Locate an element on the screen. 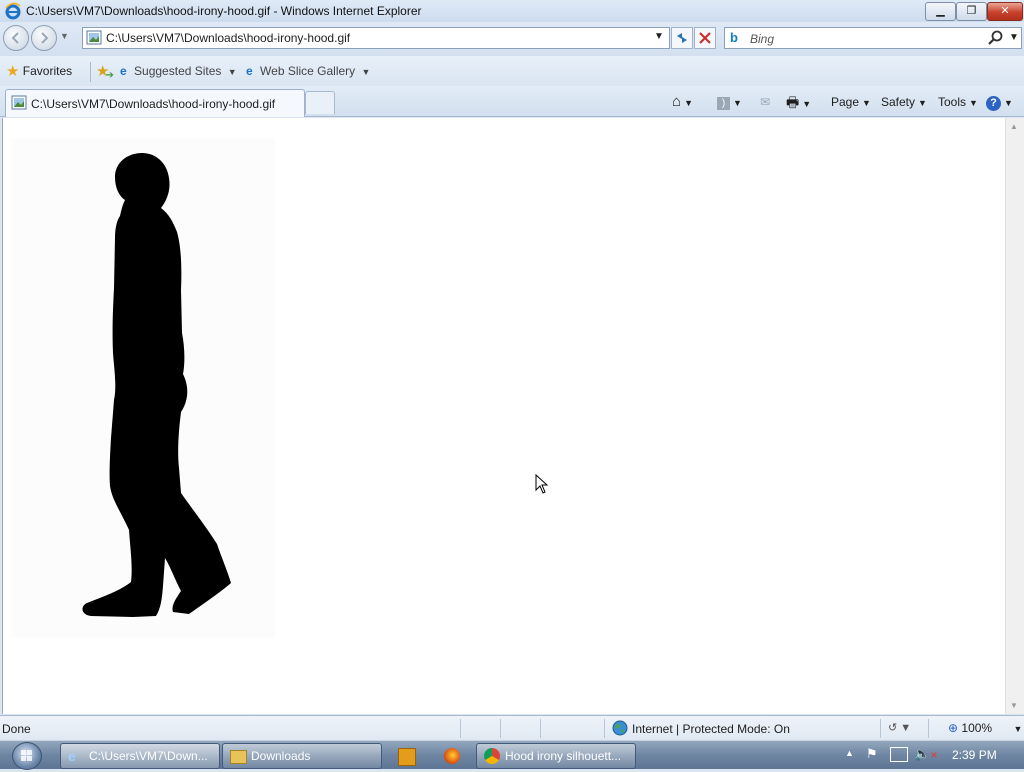 This screenshot has width=1024, height=772. refresh-icon is located at coordinates (682, 38).